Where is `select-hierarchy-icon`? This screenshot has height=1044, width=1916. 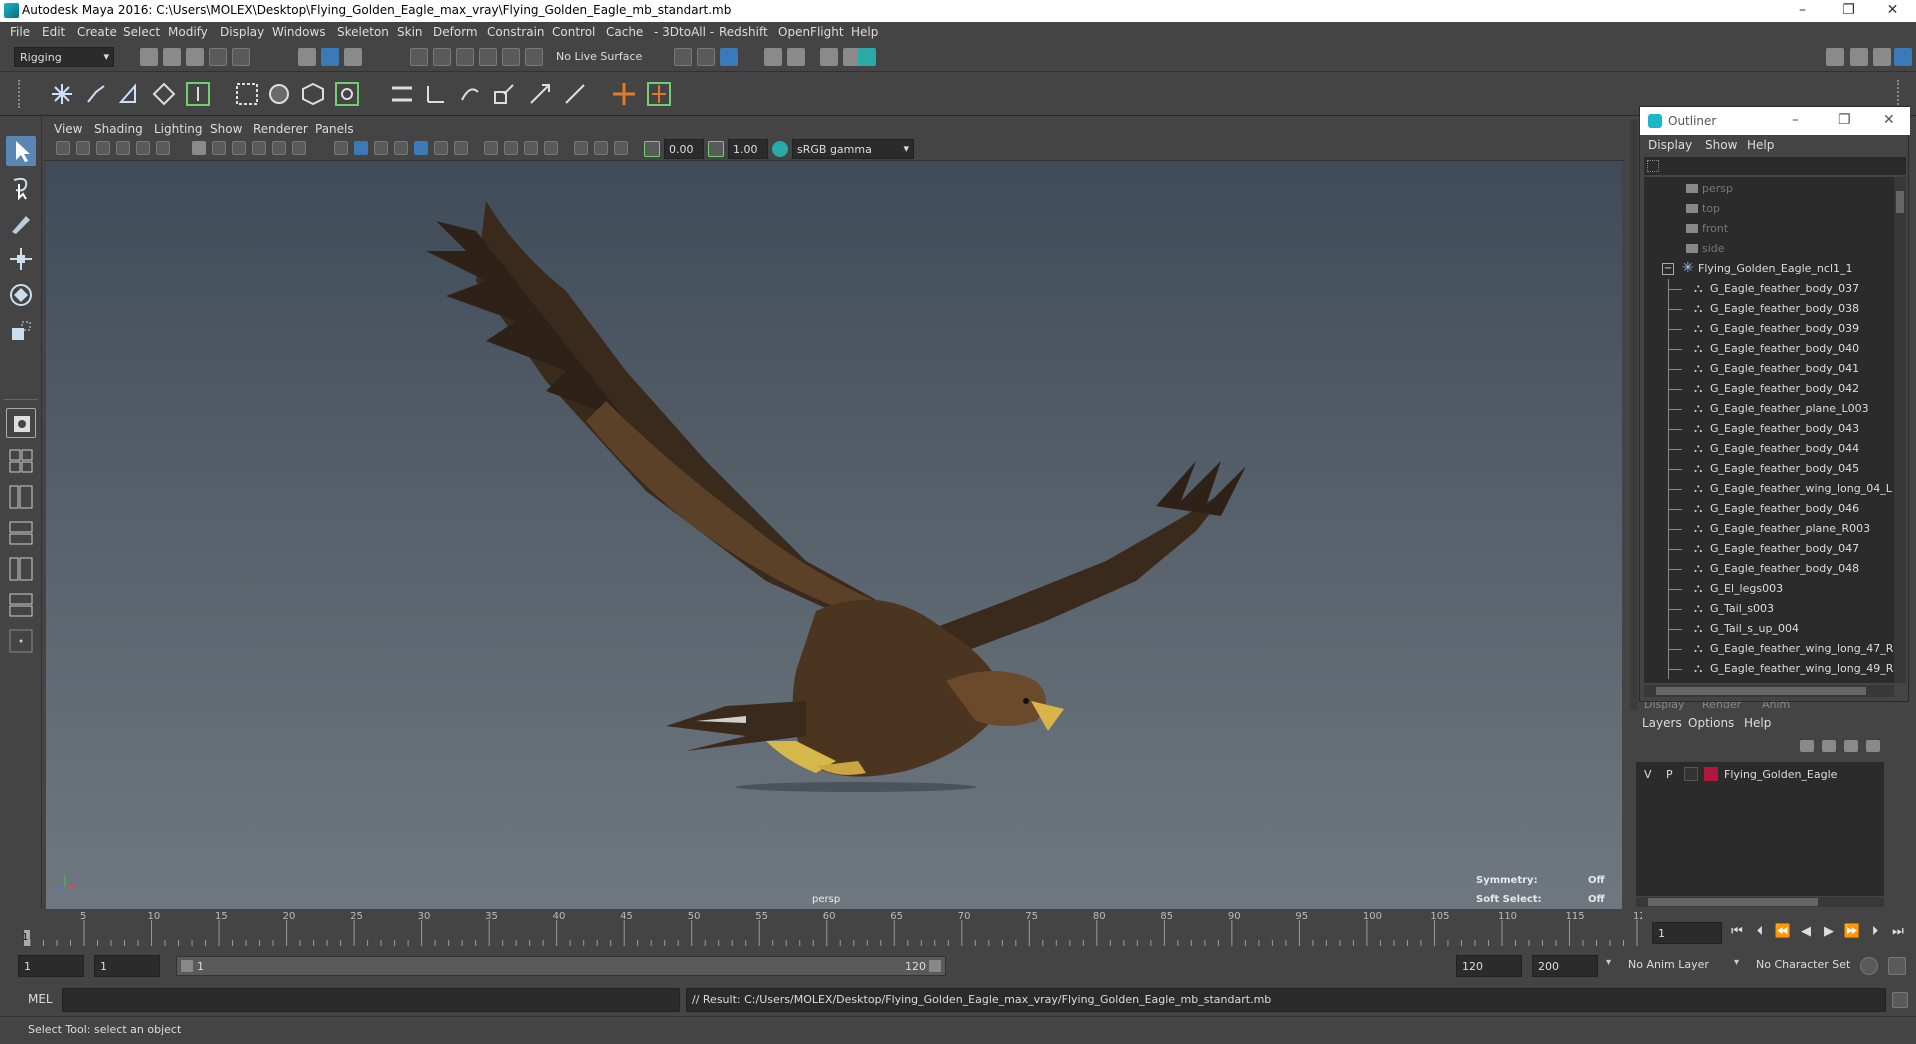 select-hierarchy-icon is located at coordinates (307, 57).